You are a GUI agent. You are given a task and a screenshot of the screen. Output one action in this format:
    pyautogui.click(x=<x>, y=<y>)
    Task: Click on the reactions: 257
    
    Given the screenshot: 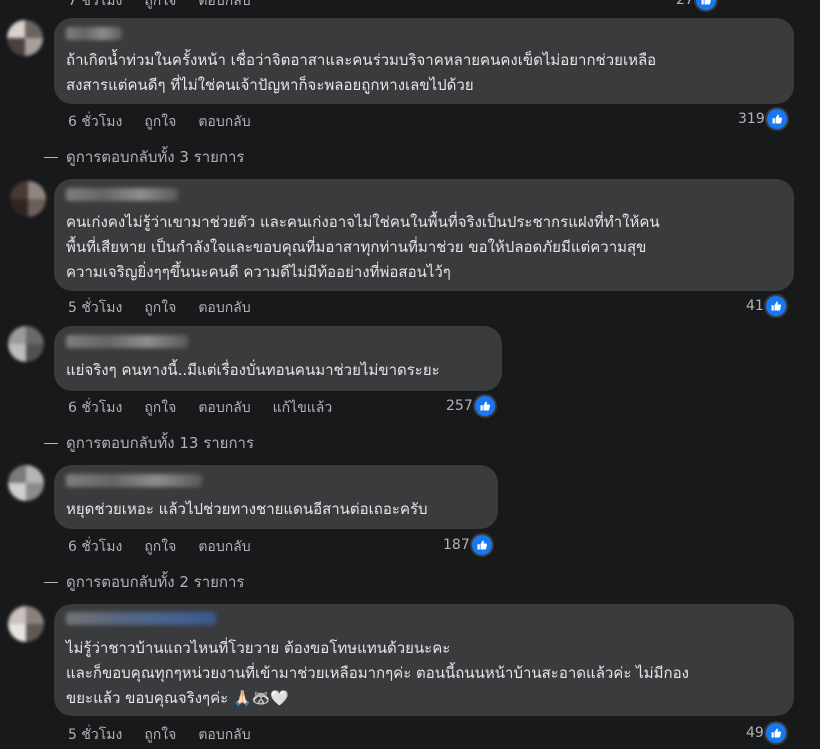 What is the action you would take?
    pyautogui.click(x=470, y=406)
    